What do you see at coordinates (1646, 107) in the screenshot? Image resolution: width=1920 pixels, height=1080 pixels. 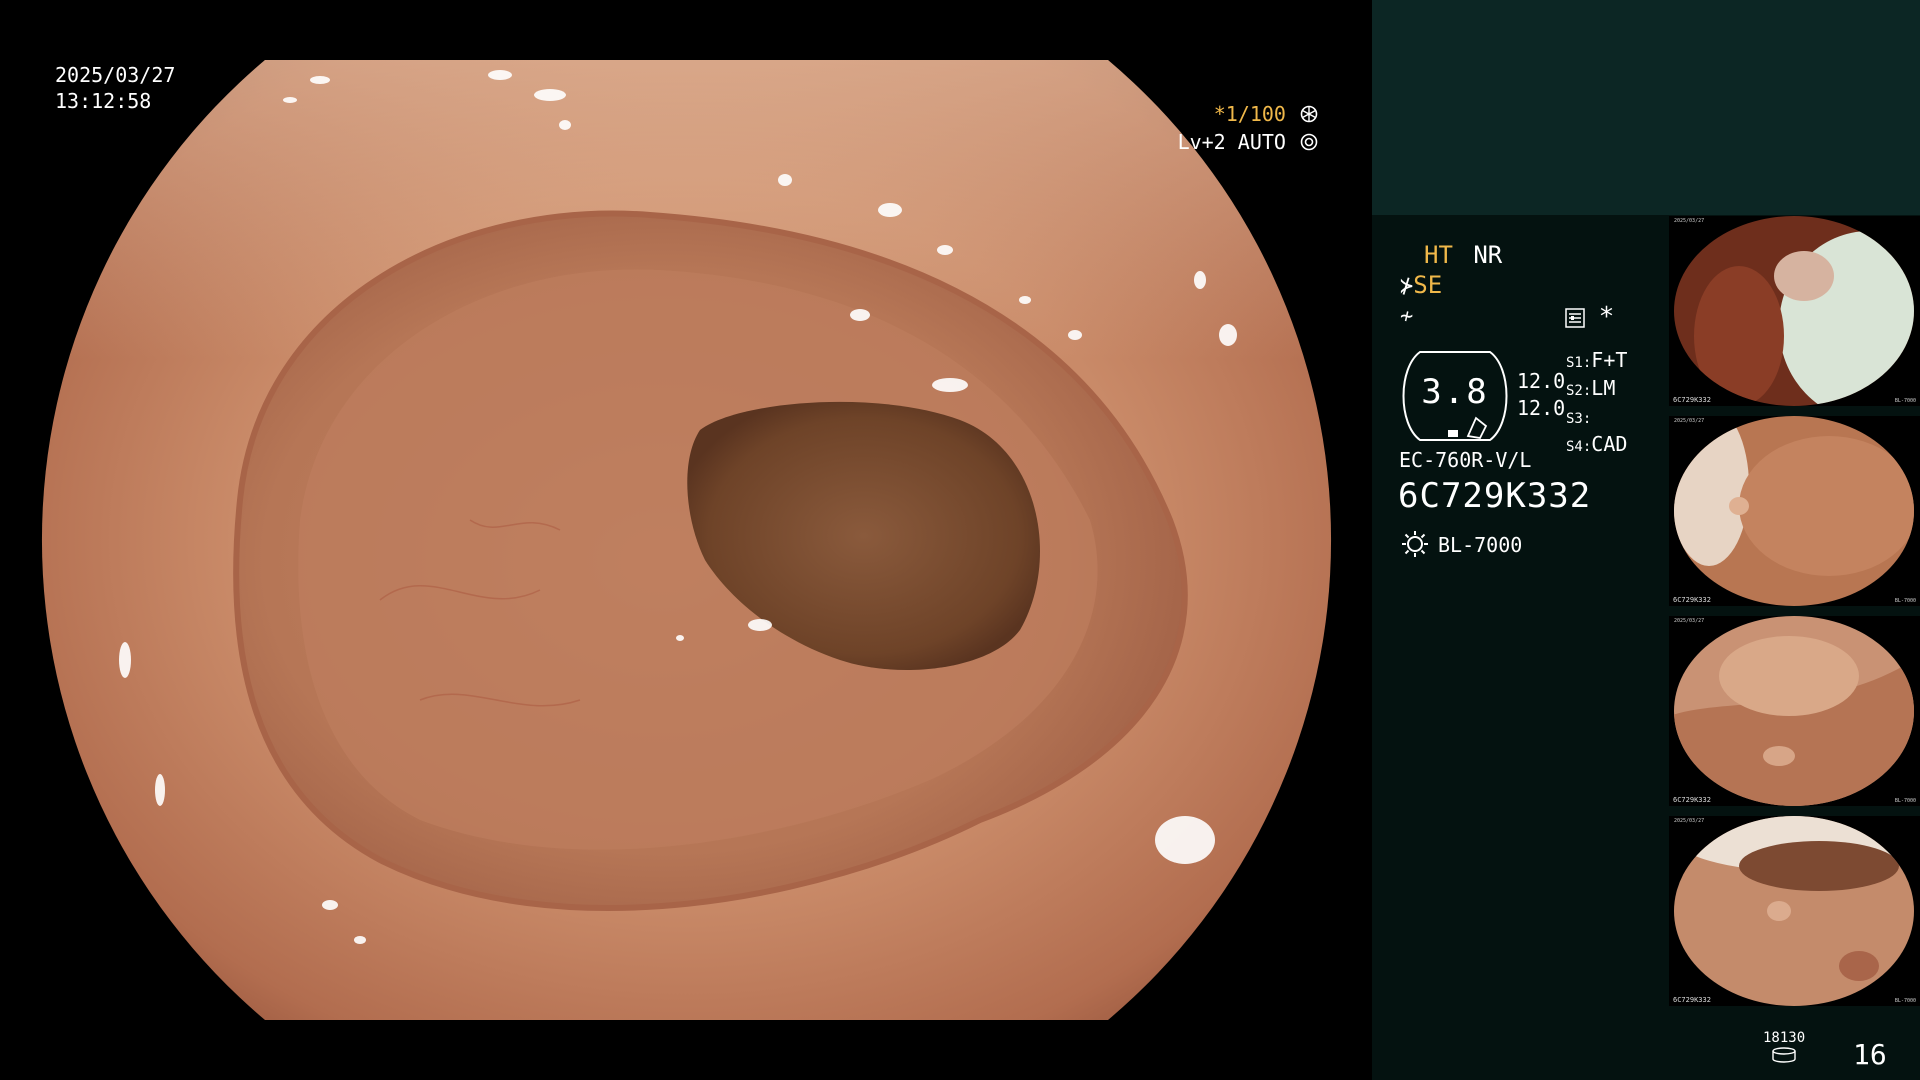 I see `side-panel-header-area` at bounding box center [1646, 107].